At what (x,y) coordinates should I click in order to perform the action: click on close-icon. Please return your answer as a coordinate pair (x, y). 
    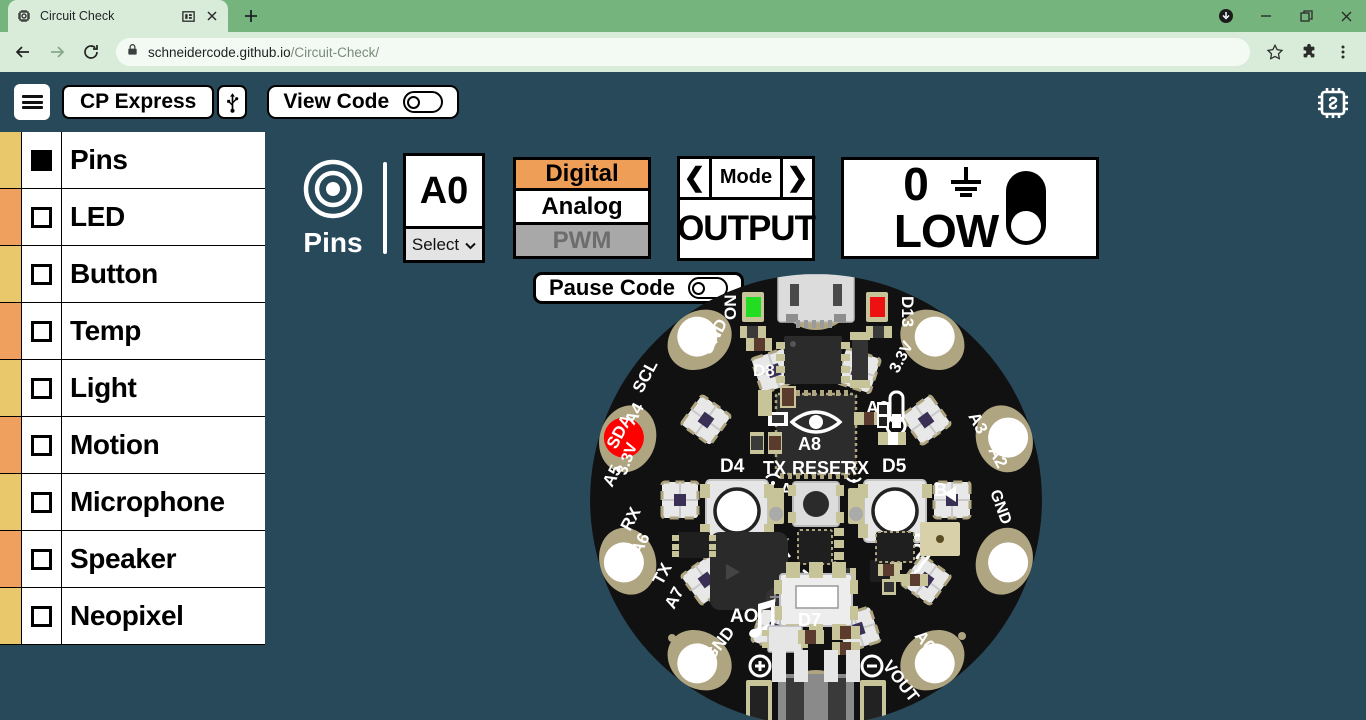
    Looking at the image, I should click on (212, 16).